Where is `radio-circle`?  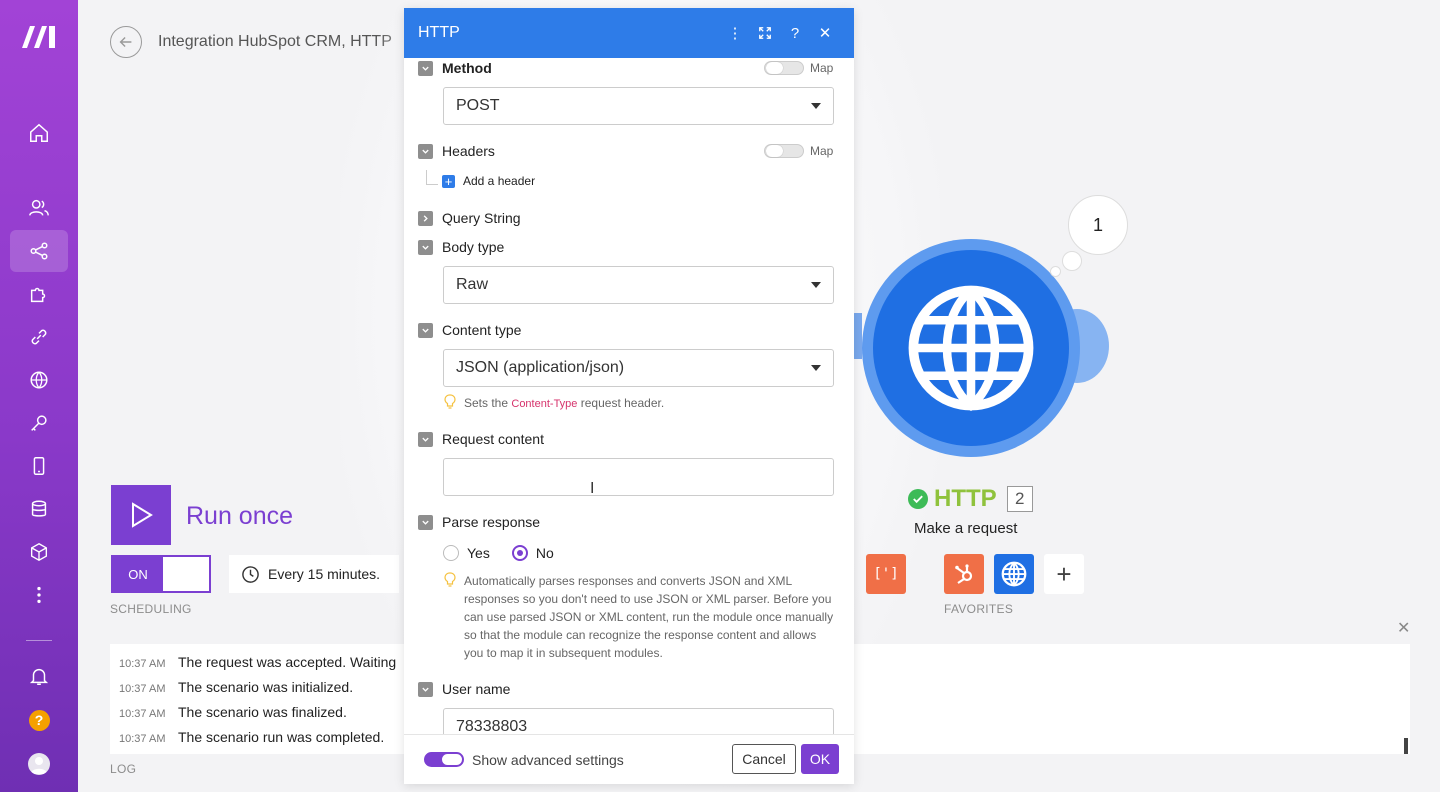
radio-circle is located at coordinates (451, 553).